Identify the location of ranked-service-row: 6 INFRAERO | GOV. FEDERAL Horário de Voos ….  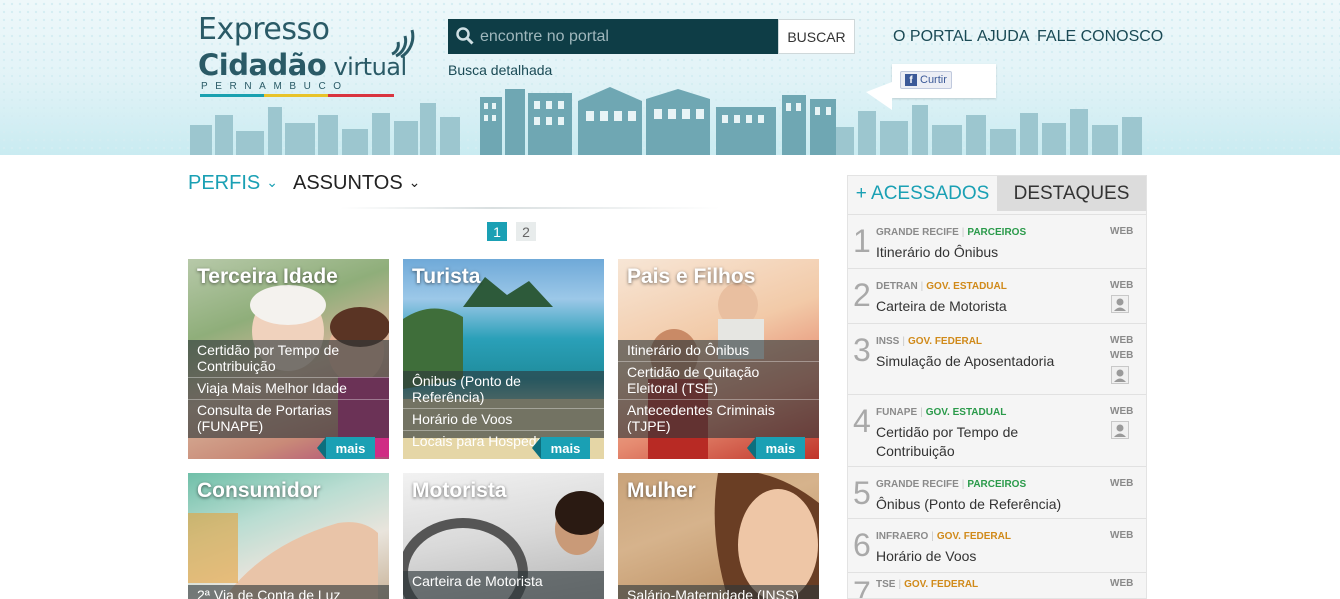
(997, 545).